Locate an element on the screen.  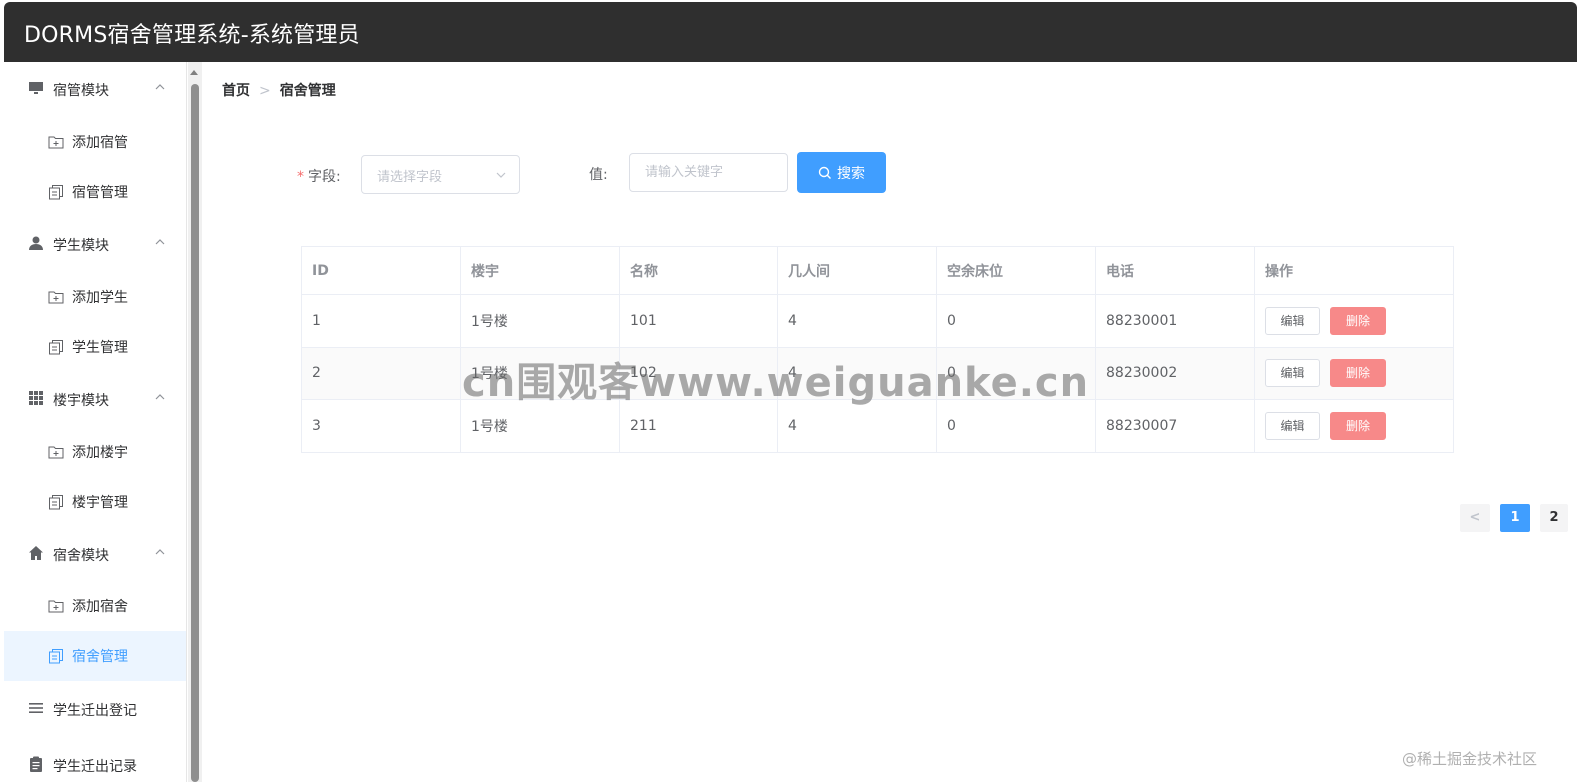
sidebar-scrollbar-thumb is located at coordinates (195, 433).